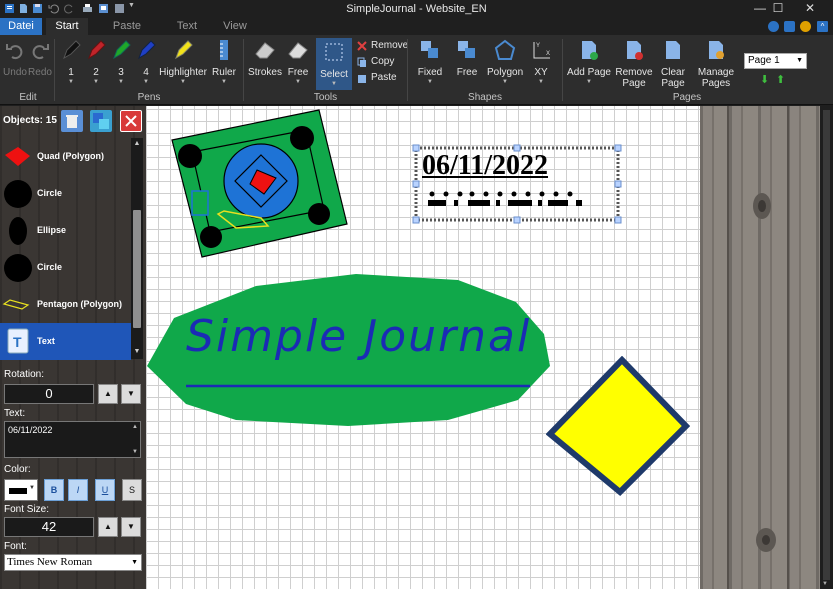  I want to click on rotation-decrement-button: ▼, so click(131, 394).